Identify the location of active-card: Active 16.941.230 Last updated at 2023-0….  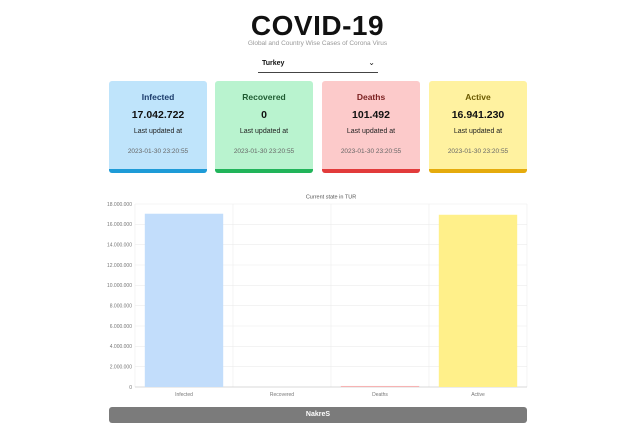
(478, 127).